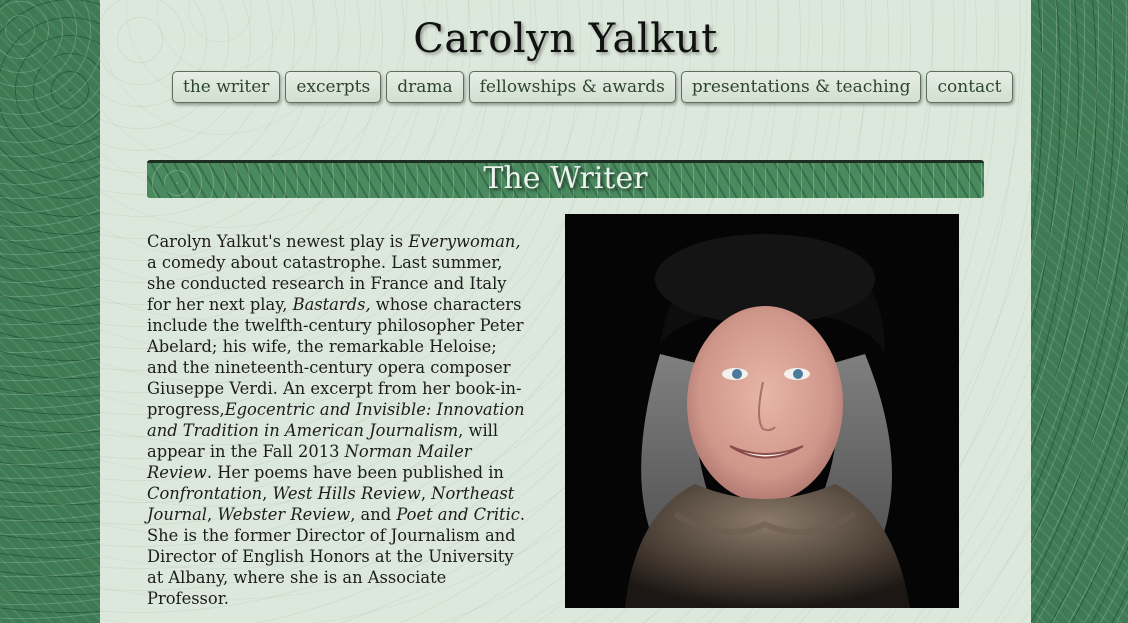 This screenshot has width=1128, height=623. Describe the element at coordinates (572, 87) in the screenshot. I see `nav-item-fellowships-awards: fellowships & awards` at that location.